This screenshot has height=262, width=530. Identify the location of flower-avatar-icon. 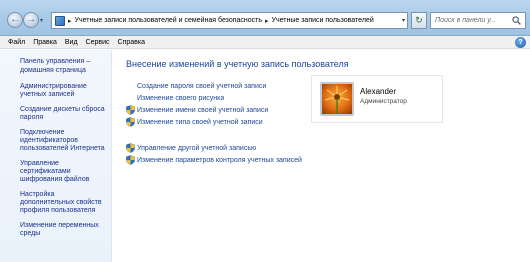
(337, 99).